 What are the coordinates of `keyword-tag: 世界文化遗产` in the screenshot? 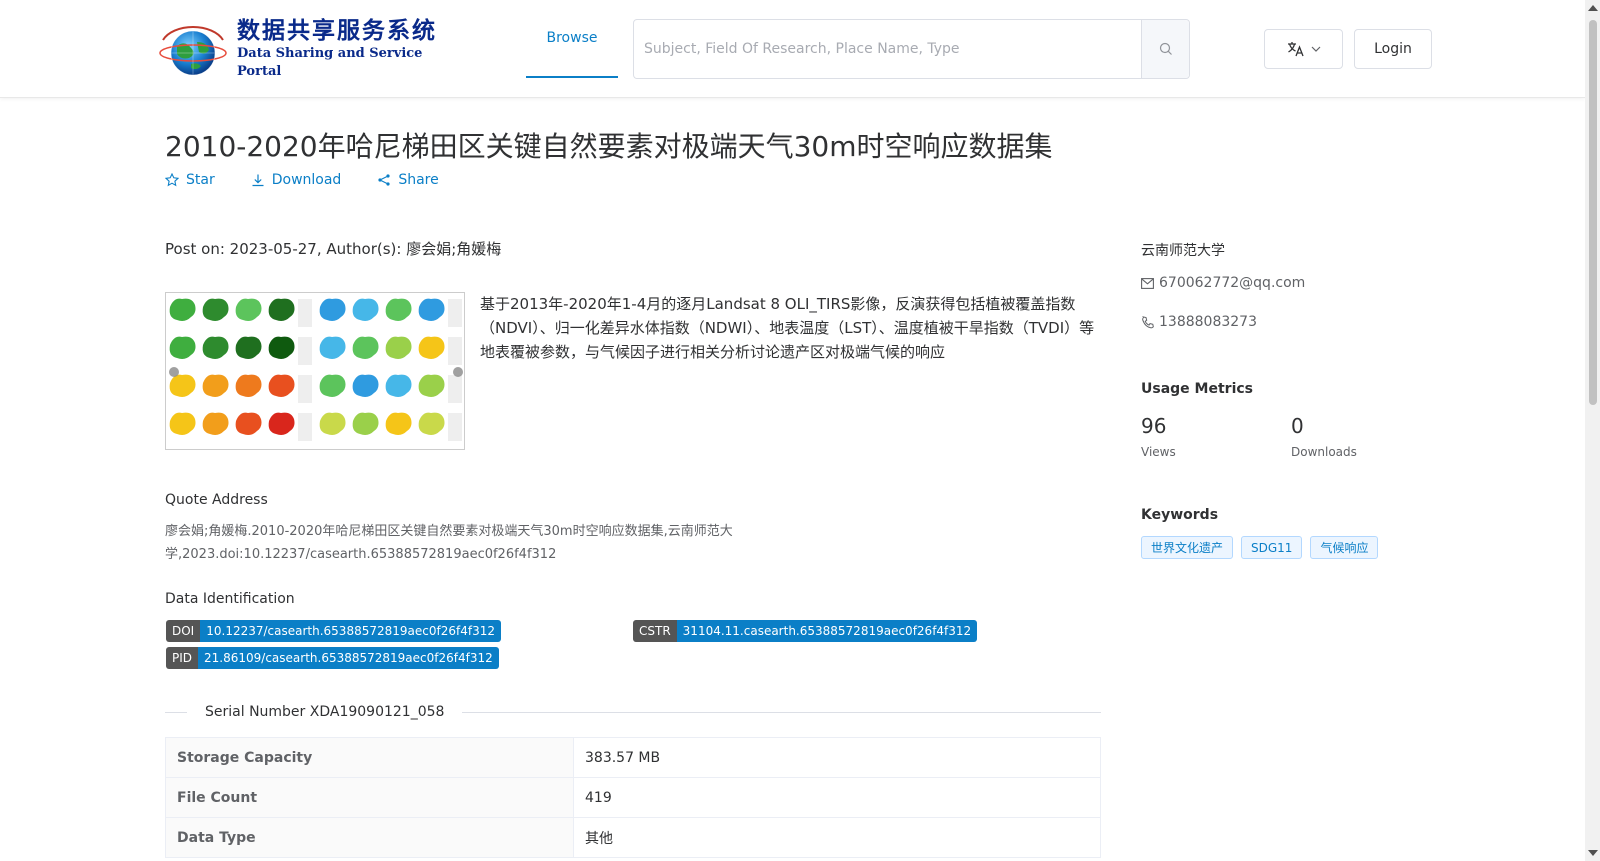 It's located at (1187, 547).